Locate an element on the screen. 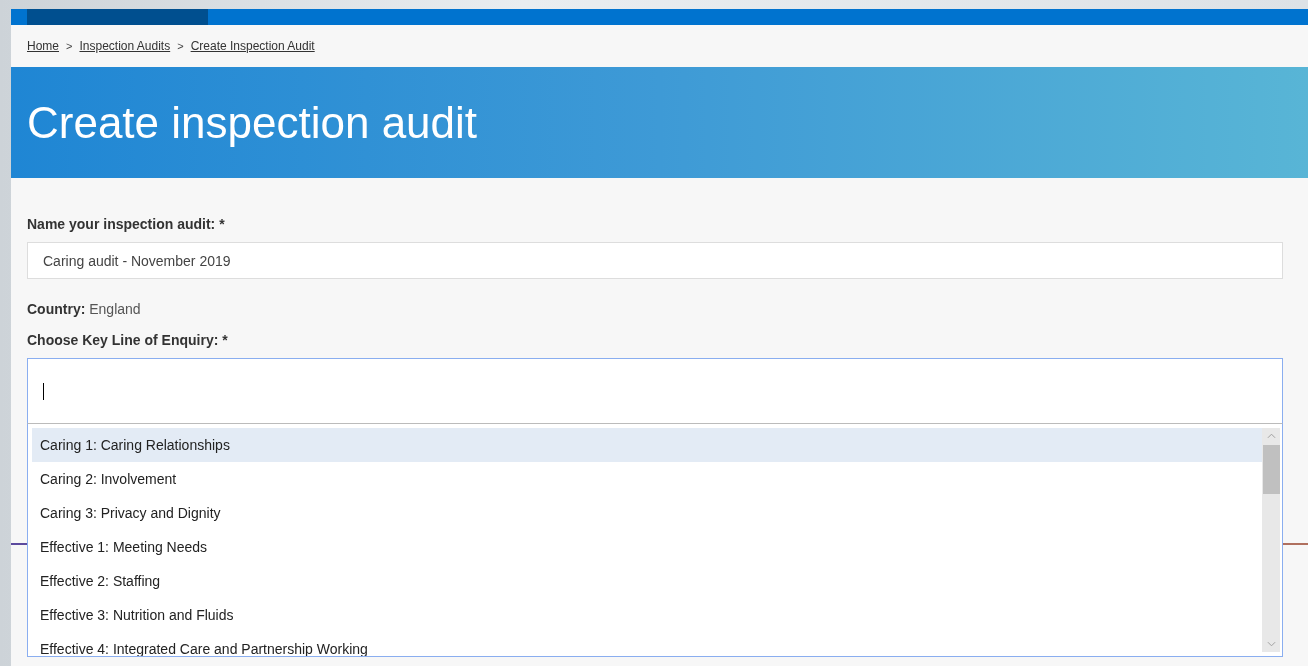 This screenshot has width=1308, height=666. field-label: Name your inspection audit: * is located at coordinates (126, 224).